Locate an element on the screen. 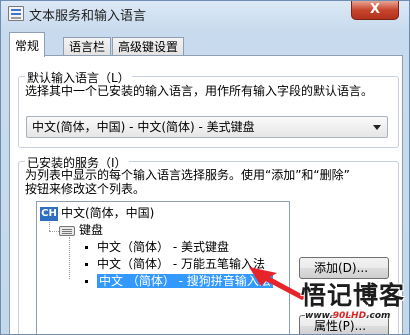 The height and width of the screenshot is (335, 410). default-language-select: 中文(简体，中国) - 中文(简体) - 美式键盘 is located at coordinates (207, 127).